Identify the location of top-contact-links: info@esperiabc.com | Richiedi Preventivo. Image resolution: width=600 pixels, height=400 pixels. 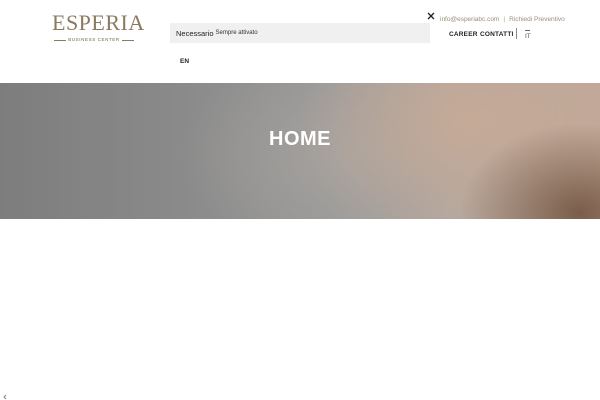
(502, 19).